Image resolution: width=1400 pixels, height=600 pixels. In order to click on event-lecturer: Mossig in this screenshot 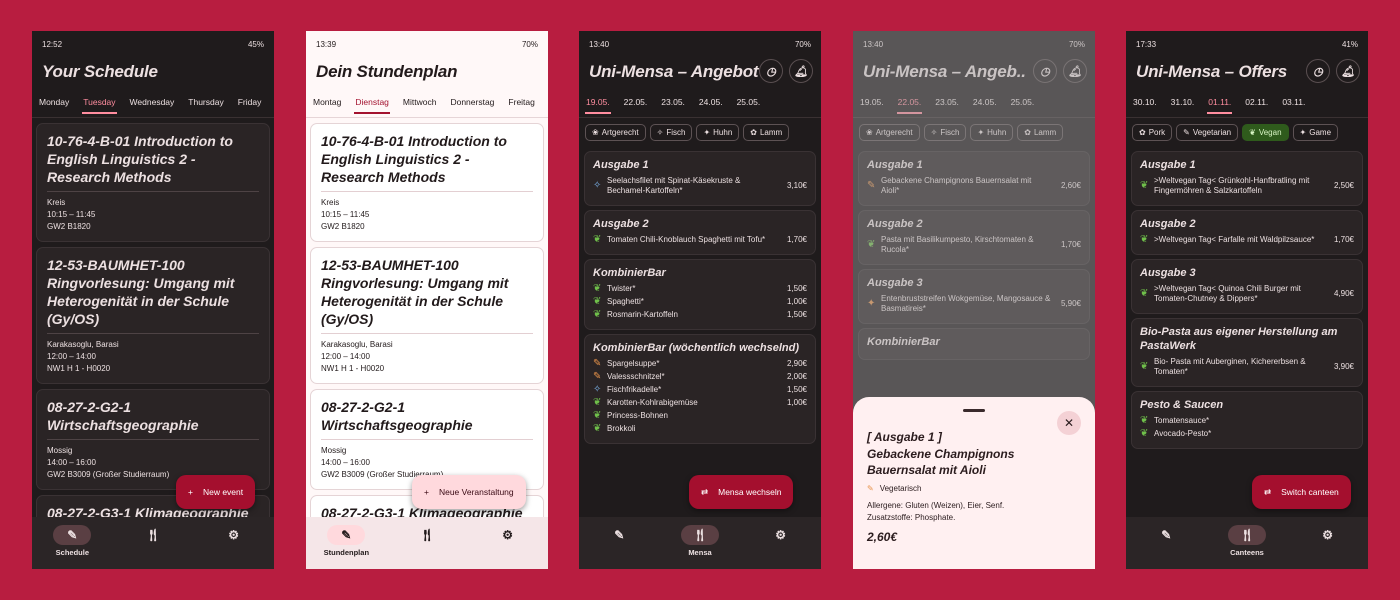, I will do `click(60, 450)`.